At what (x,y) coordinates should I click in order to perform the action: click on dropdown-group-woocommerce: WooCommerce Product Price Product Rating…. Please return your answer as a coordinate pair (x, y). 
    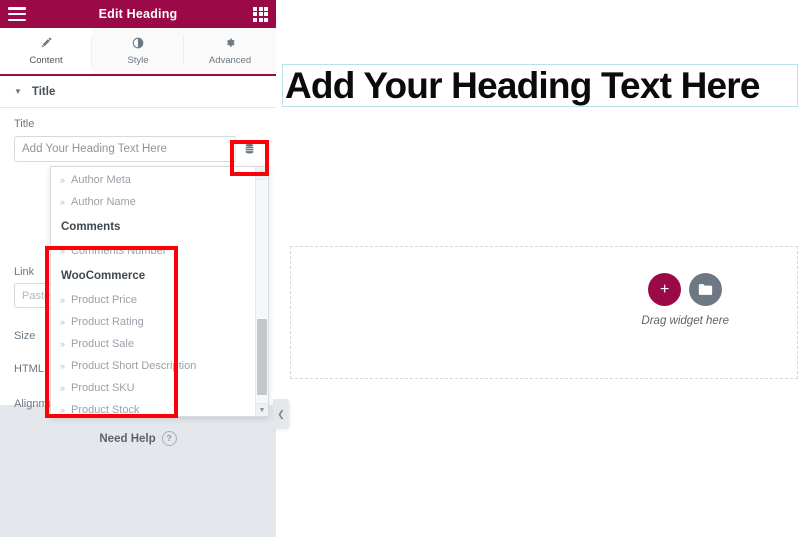
    Looking at the image, I should click on (153, 339).